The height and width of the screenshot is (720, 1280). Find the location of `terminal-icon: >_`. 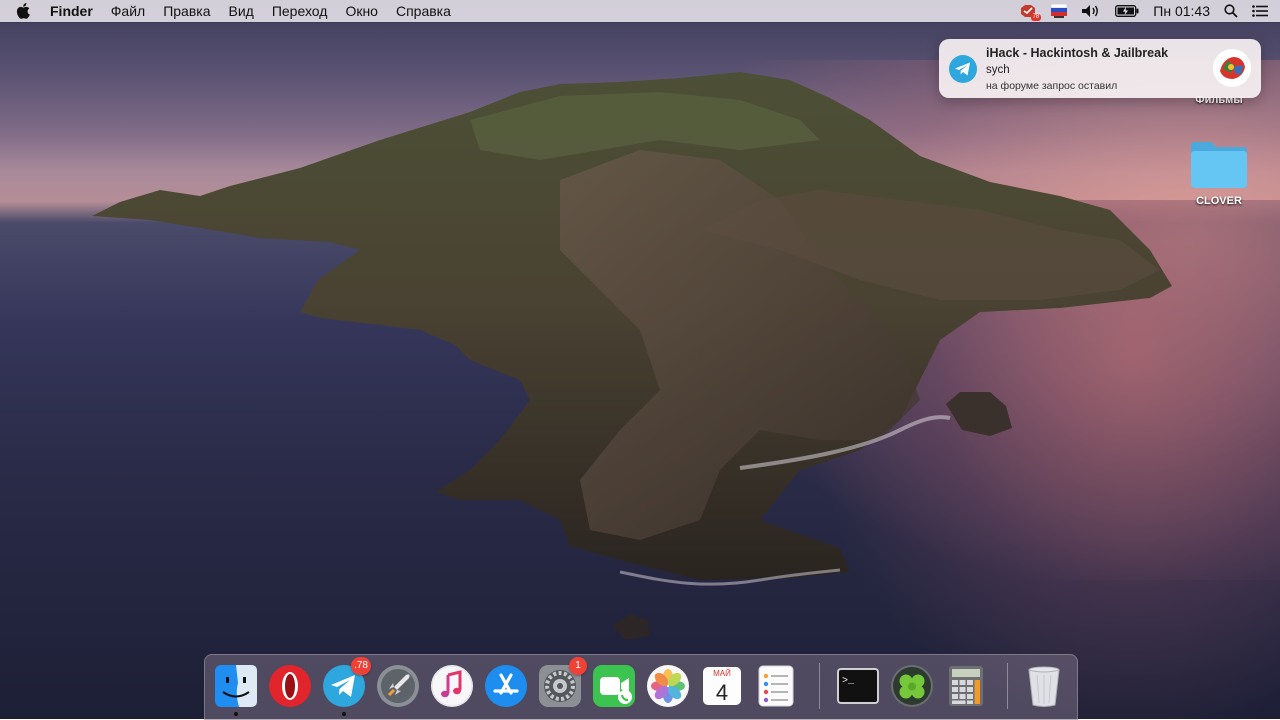

terminal-icon: >_ is located at coordinates (858, 686).